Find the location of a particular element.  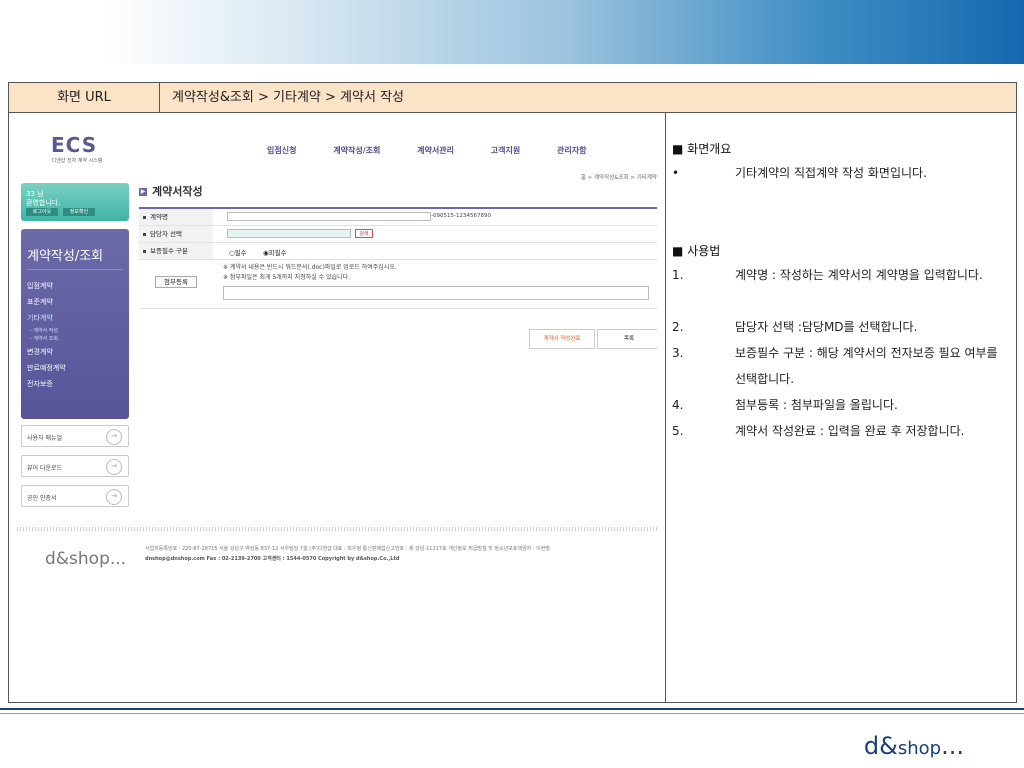

menu-item-guarantee: 전자보증 is located at coordinates (40, 384).